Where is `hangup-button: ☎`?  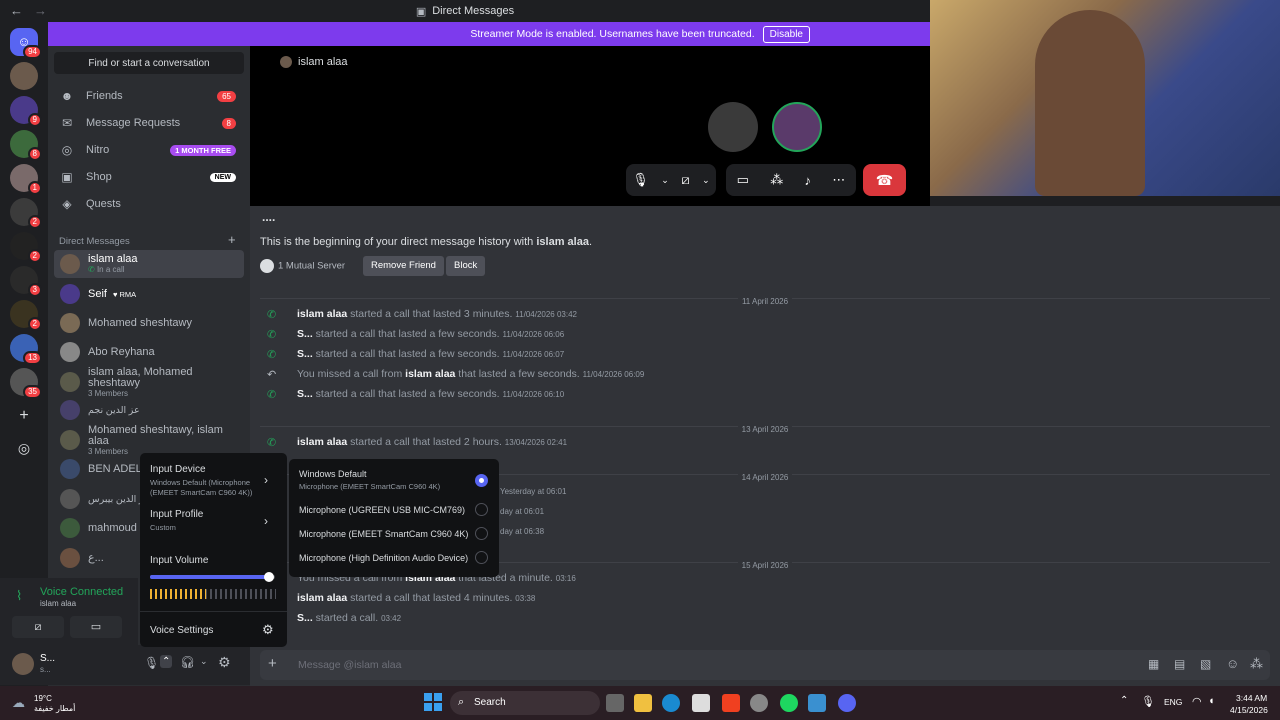 hangup-button: ☎ is located at coordinates (884, 180).